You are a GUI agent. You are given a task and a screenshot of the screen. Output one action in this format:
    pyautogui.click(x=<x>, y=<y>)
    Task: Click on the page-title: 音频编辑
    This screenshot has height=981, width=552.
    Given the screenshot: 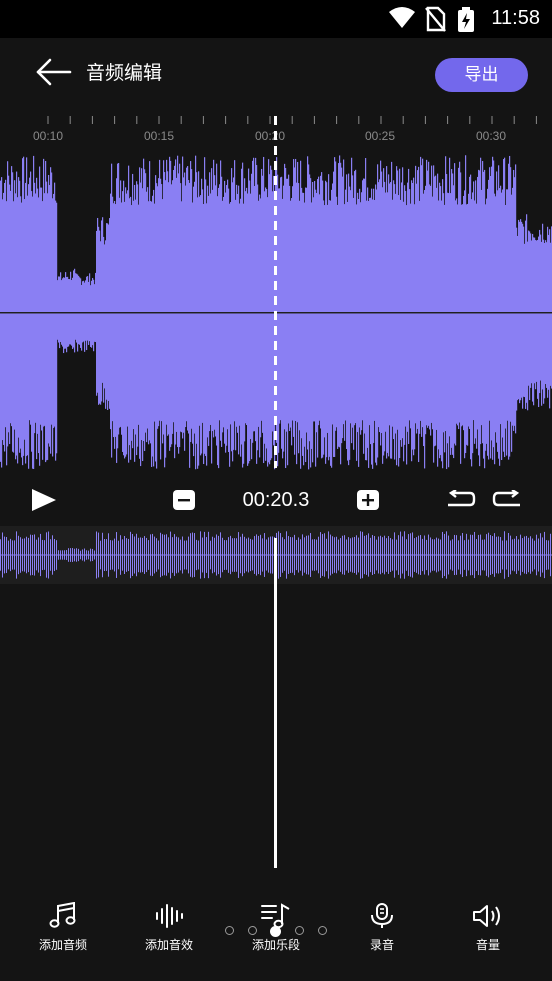 What is the action you would take?
    pyautogui.click(x=124, y=73)
    